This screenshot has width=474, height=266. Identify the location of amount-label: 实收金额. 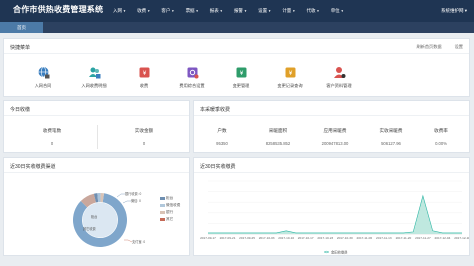
(144, 130).